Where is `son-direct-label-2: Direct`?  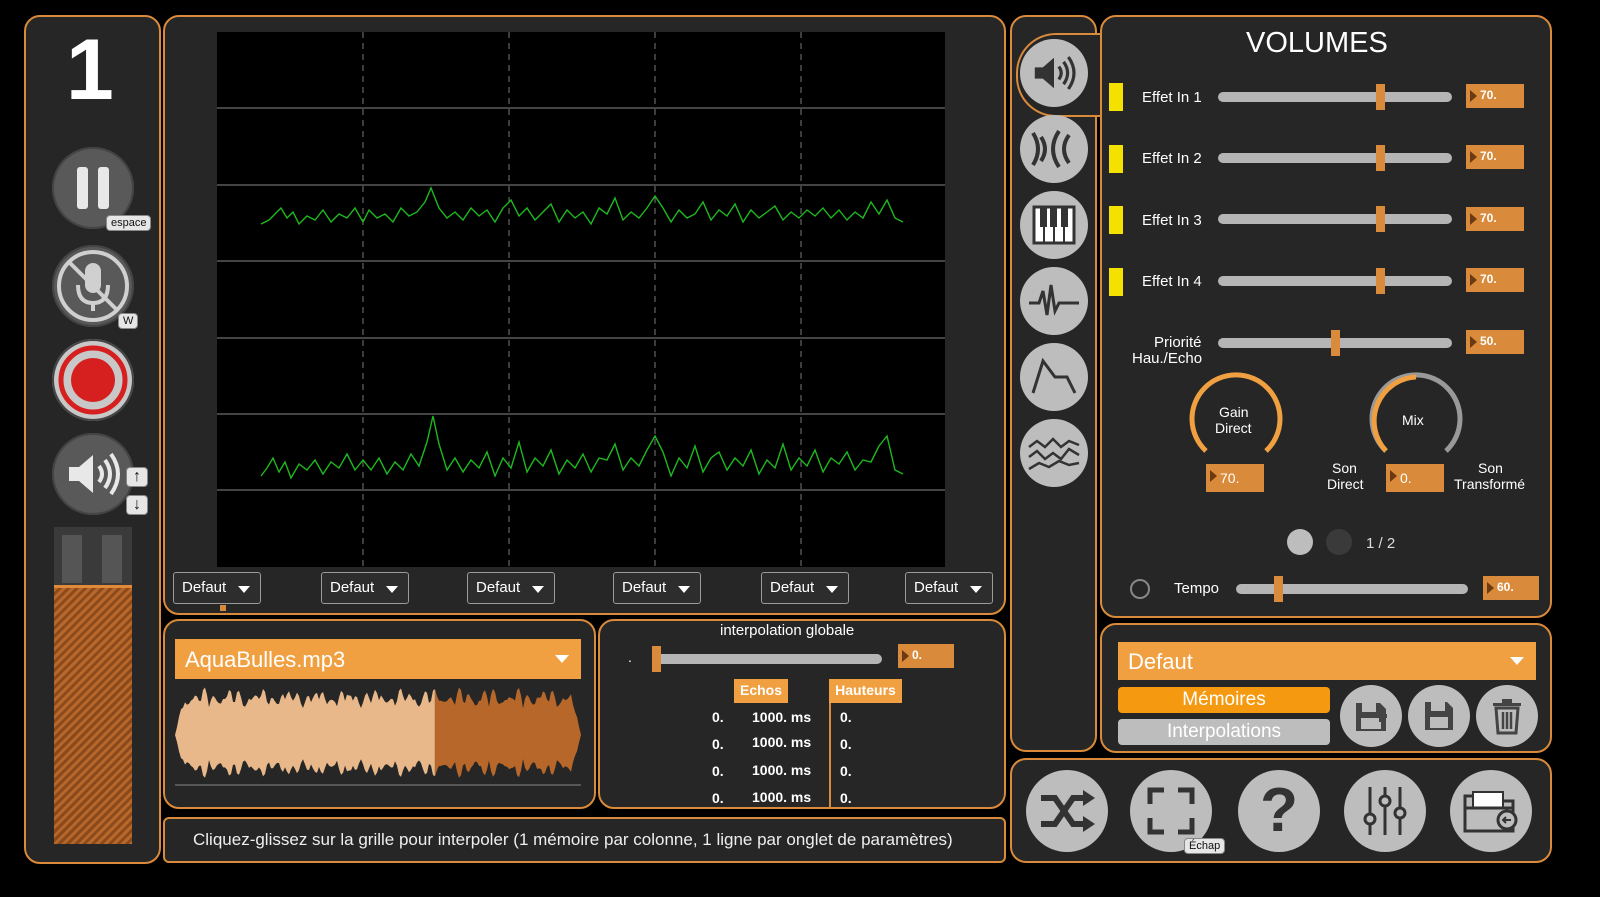
son-direct-label-2: Direct is located at coordinates (1345, 484).